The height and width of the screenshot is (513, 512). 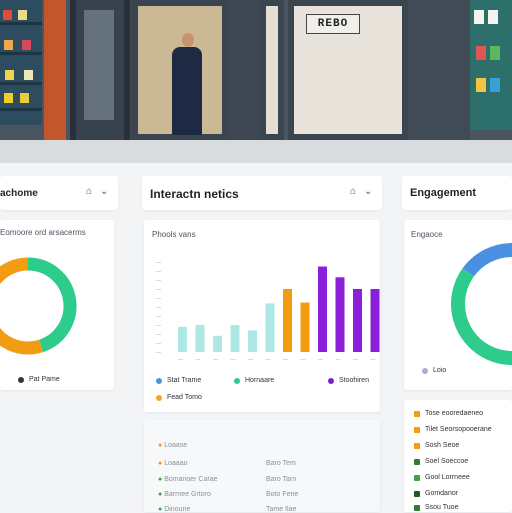 What do you see at coordinates (55, 75) in the screenshot?
I see `brick-column` at bounding box center [55, 75].